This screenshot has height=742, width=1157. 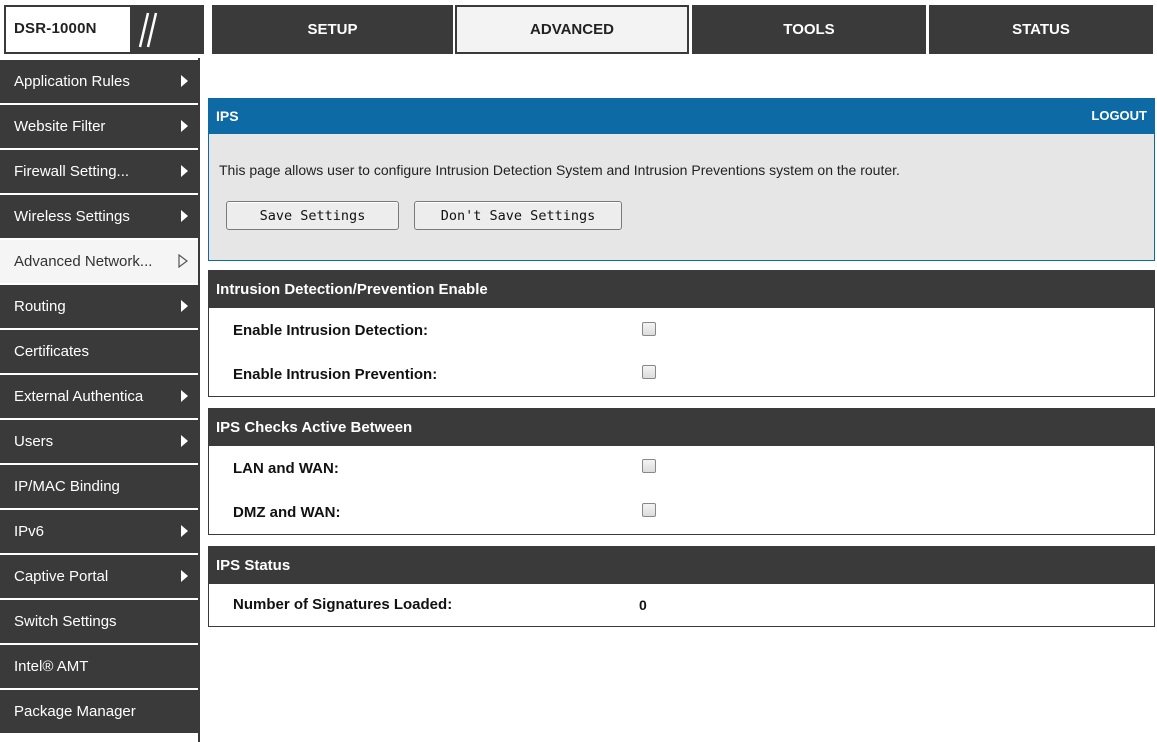 I want to click on section-body-ips-status: Number of Signatures Loaded: 0, so click(x=681, y=605).